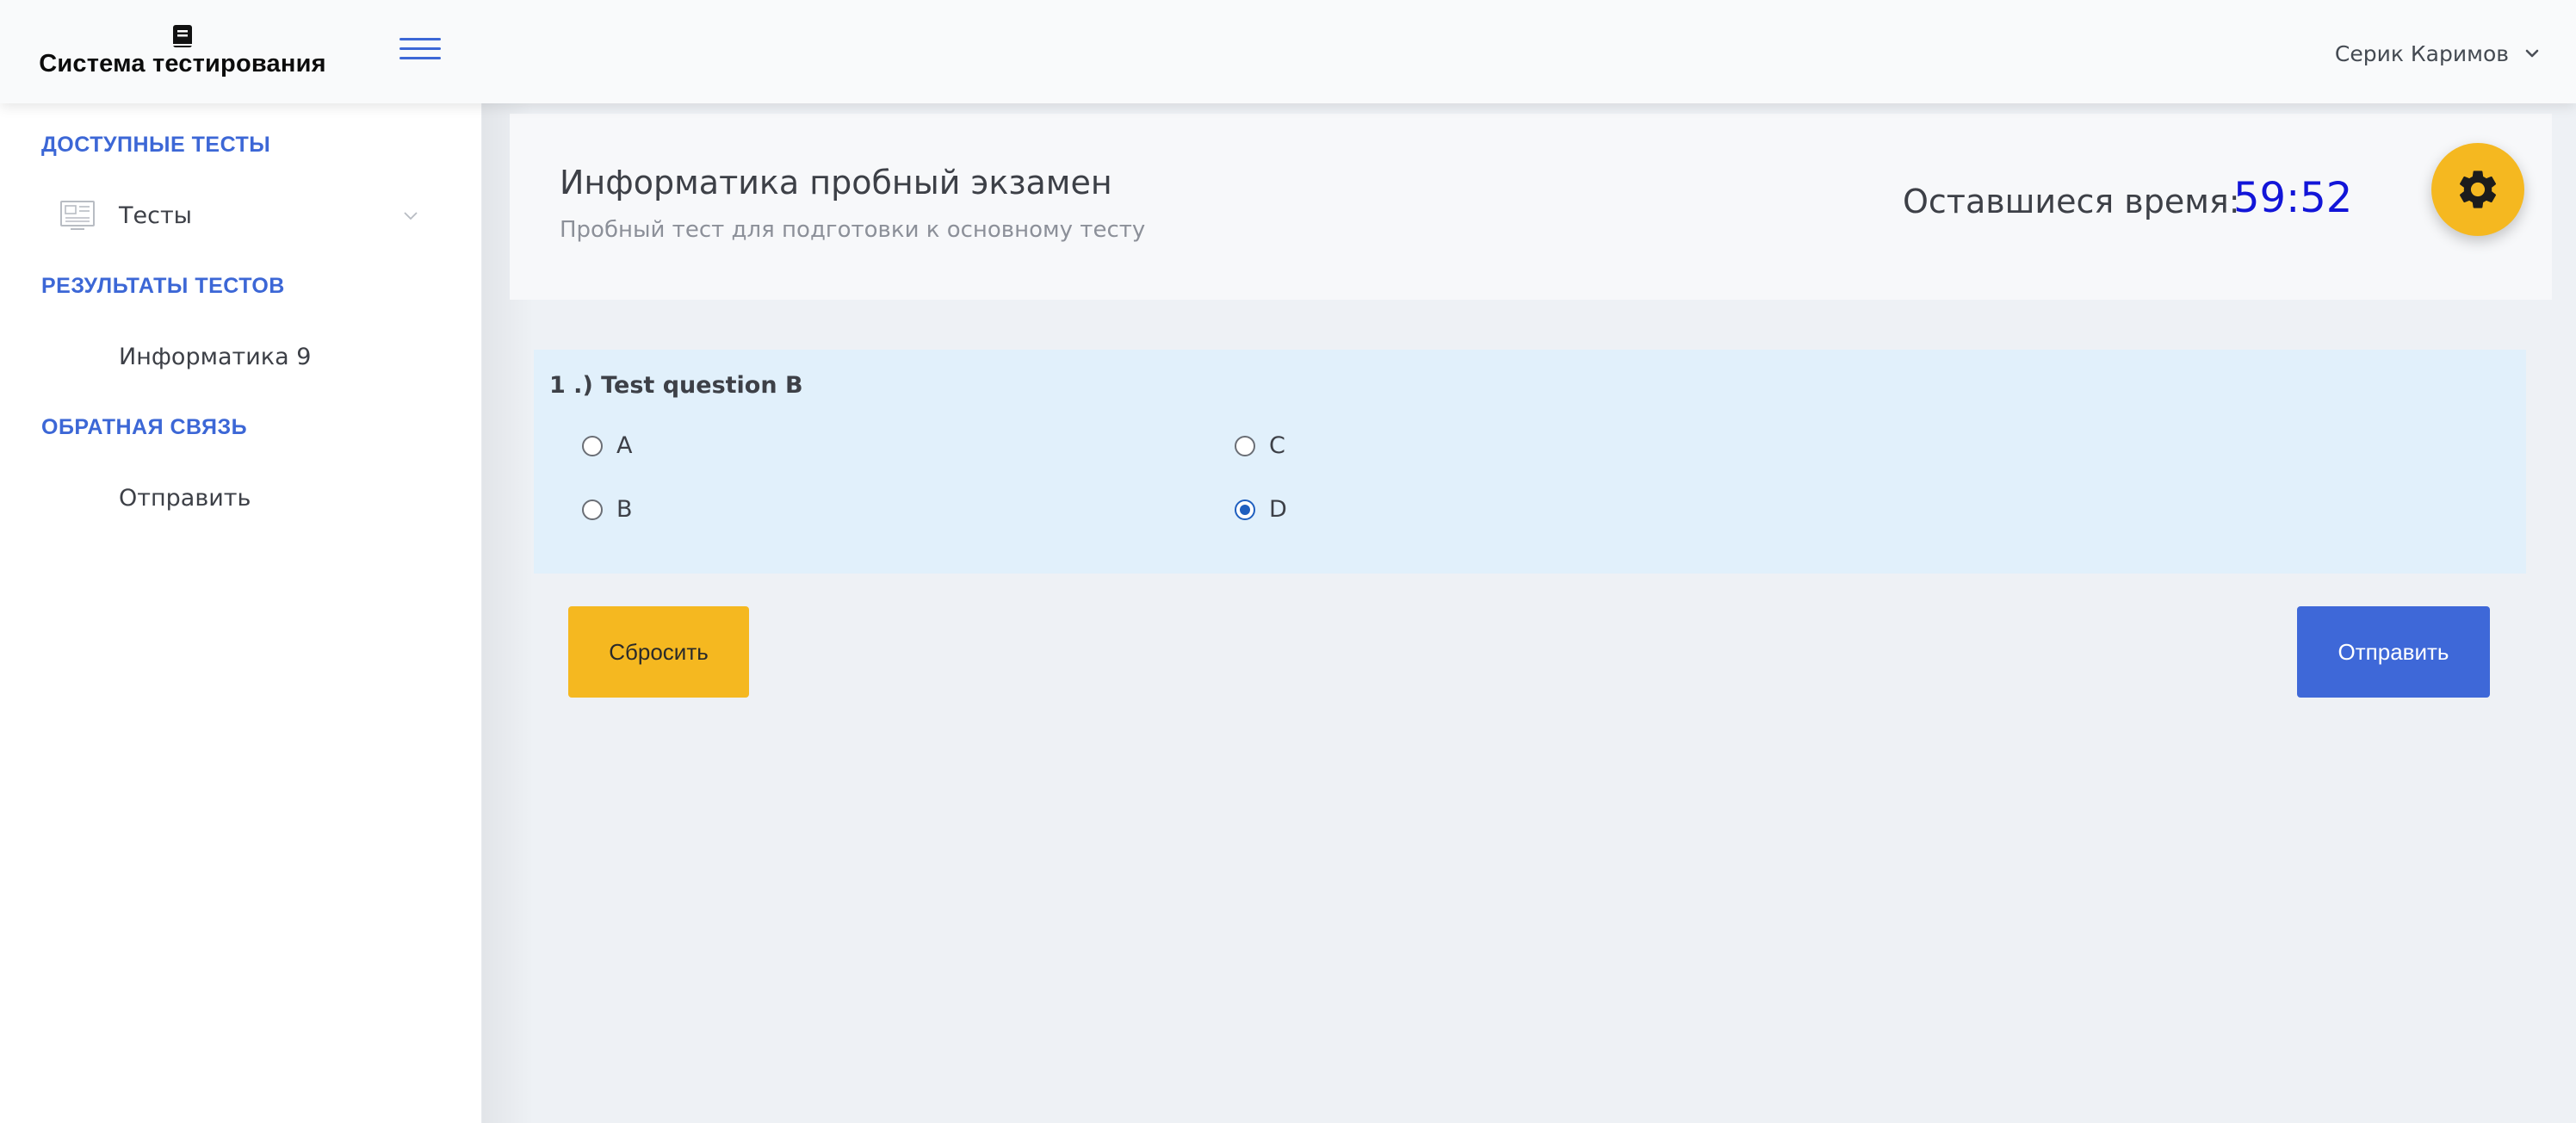 The width and height of the screenshot is (2576, 1123). Describe the element at coordinates (216, 357) in the screenshot. I see `sidebar-item-label: Информатика 9` at that location.